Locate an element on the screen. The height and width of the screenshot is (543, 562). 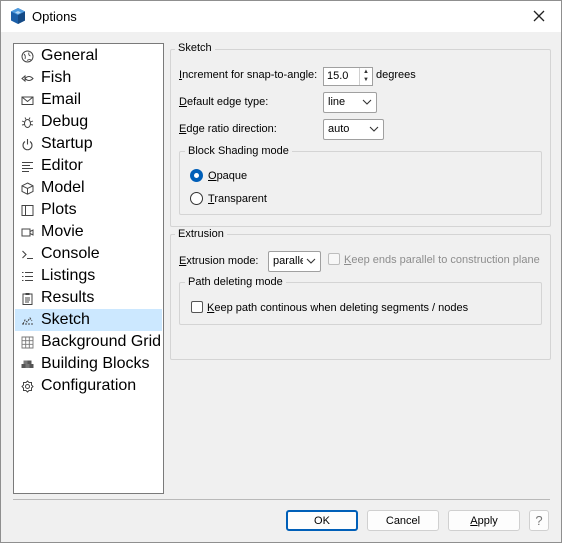
help-button: ? is located at coordinates (539, 520).